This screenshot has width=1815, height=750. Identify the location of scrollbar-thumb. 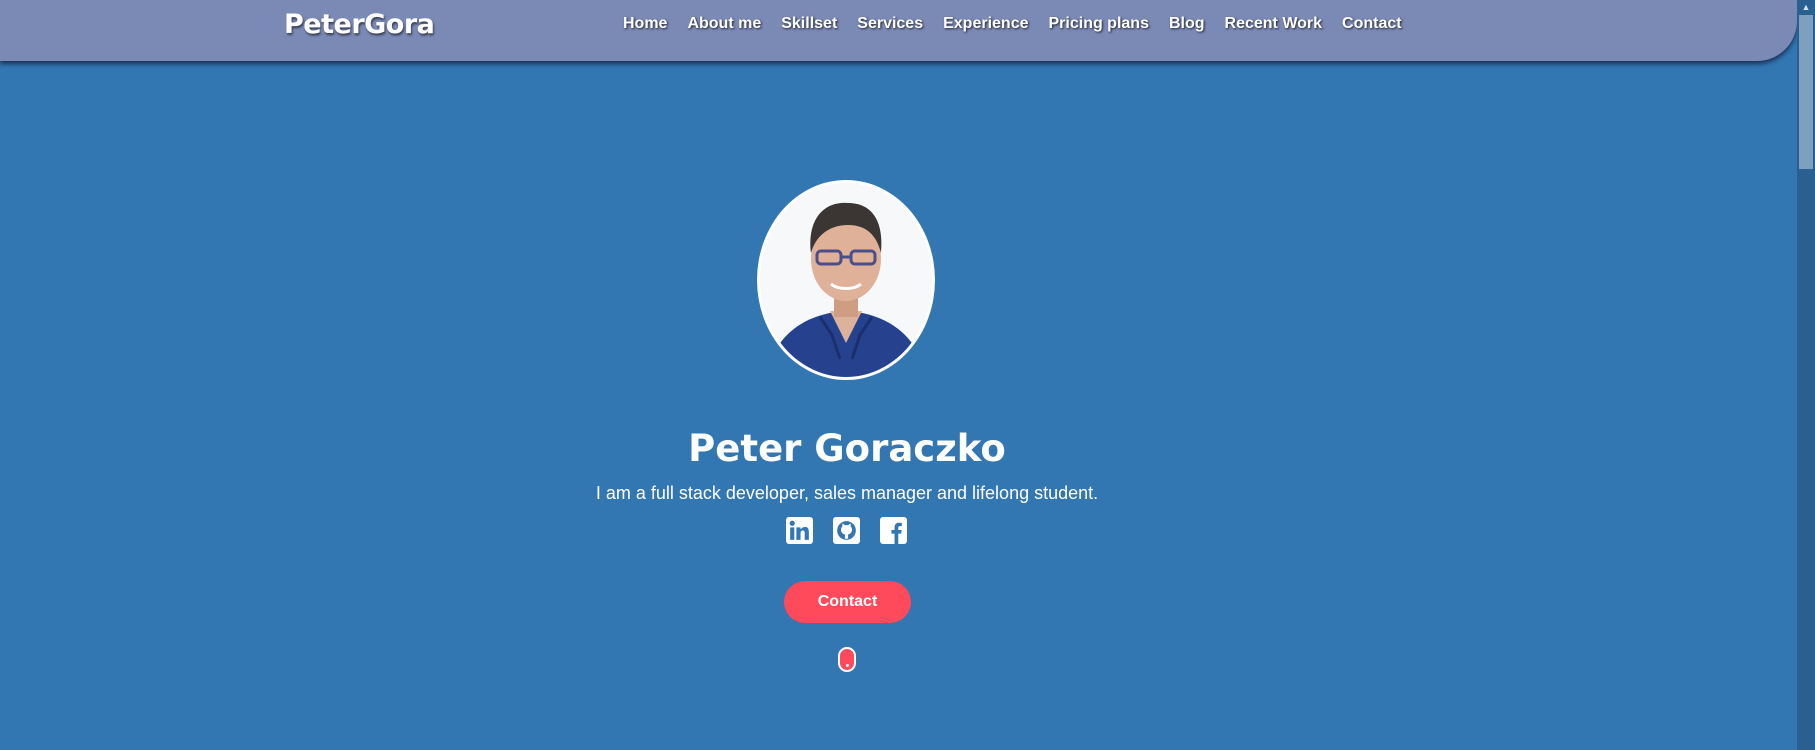
(1806, 92).